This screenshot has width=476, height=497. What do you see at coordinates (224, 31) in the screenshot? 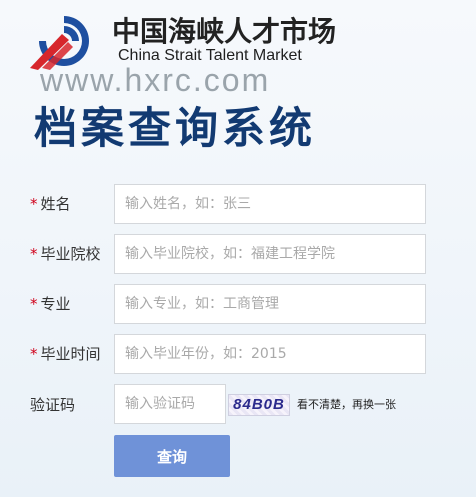
I see `brand-chinese-name: 中国海峡人才市场` at bounding box center [224, 31].